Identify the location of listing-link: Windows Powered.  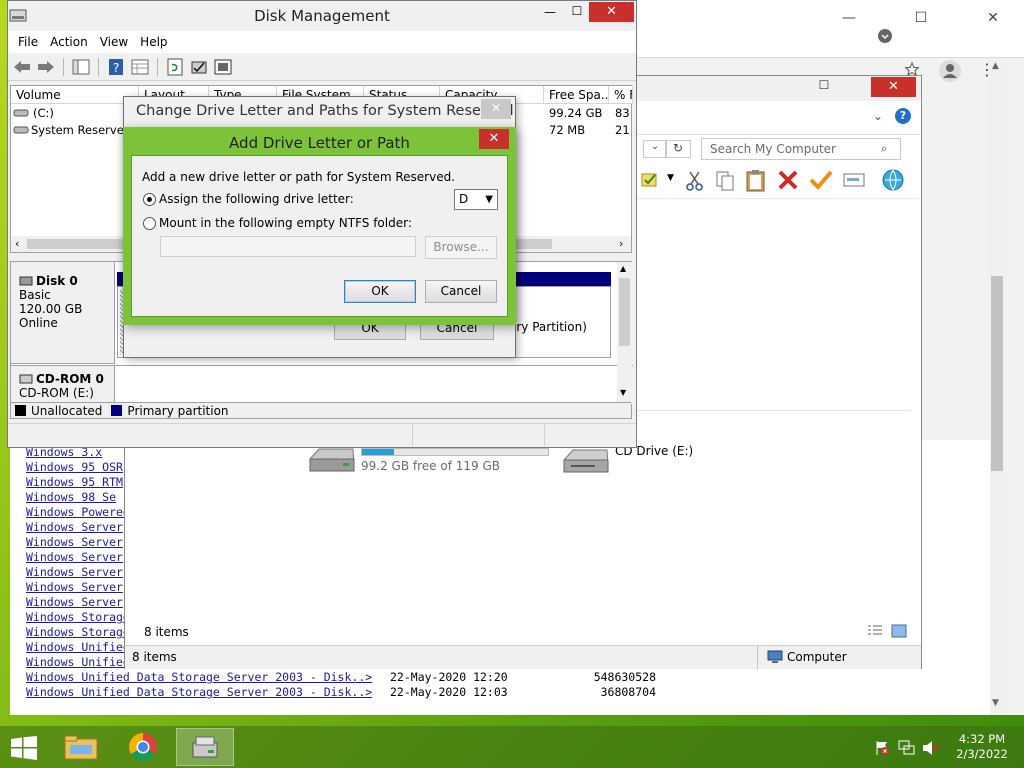
(78, 512).